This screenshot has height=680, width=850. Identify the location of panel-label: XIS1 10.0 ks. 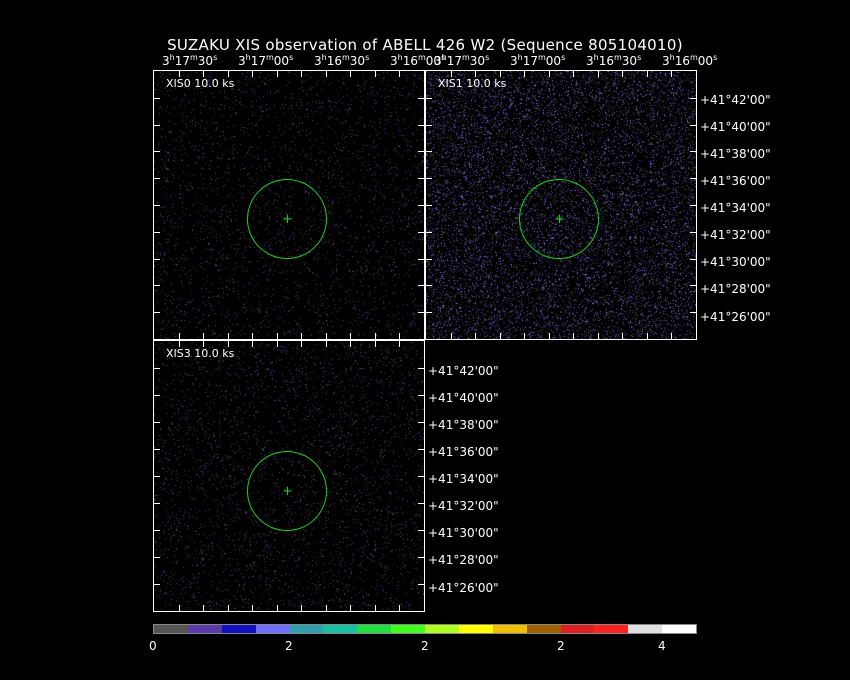
(472, 83).